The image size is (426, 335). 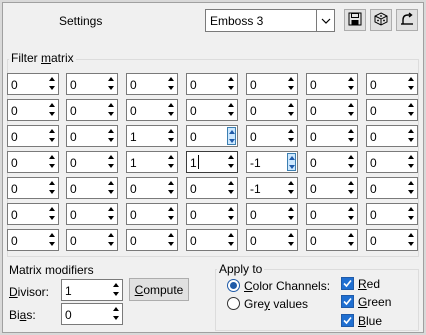 I want to click on green-checkbox, so click(x=347, y=301).